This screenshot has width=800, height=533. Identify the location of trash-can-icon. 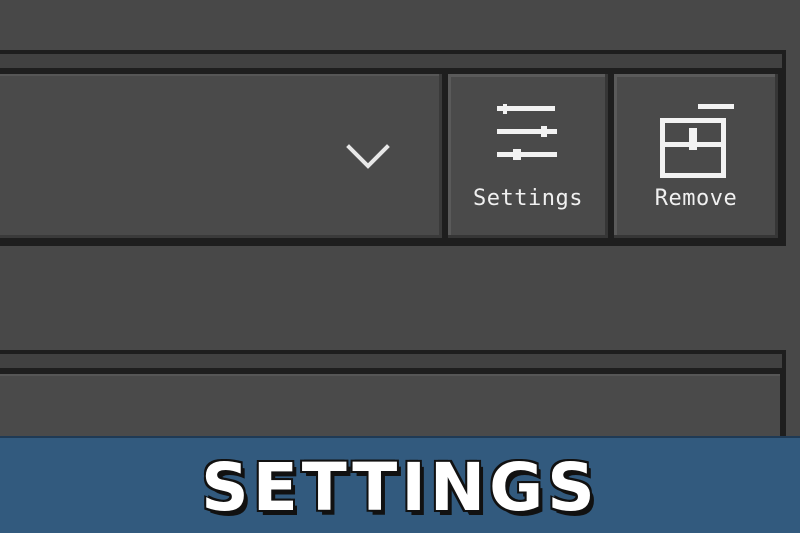
(697, 141).